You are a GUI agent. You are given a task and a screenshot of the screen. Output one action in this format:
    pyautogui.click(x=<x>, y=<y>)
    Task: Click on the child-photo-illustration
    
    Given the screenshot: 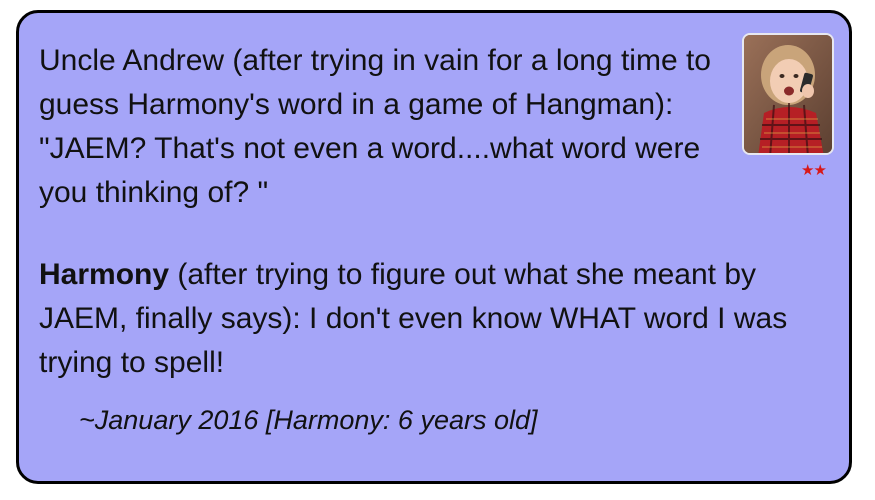 What is the action you would take?
    pyautogui.click(x=788, y=94)
    